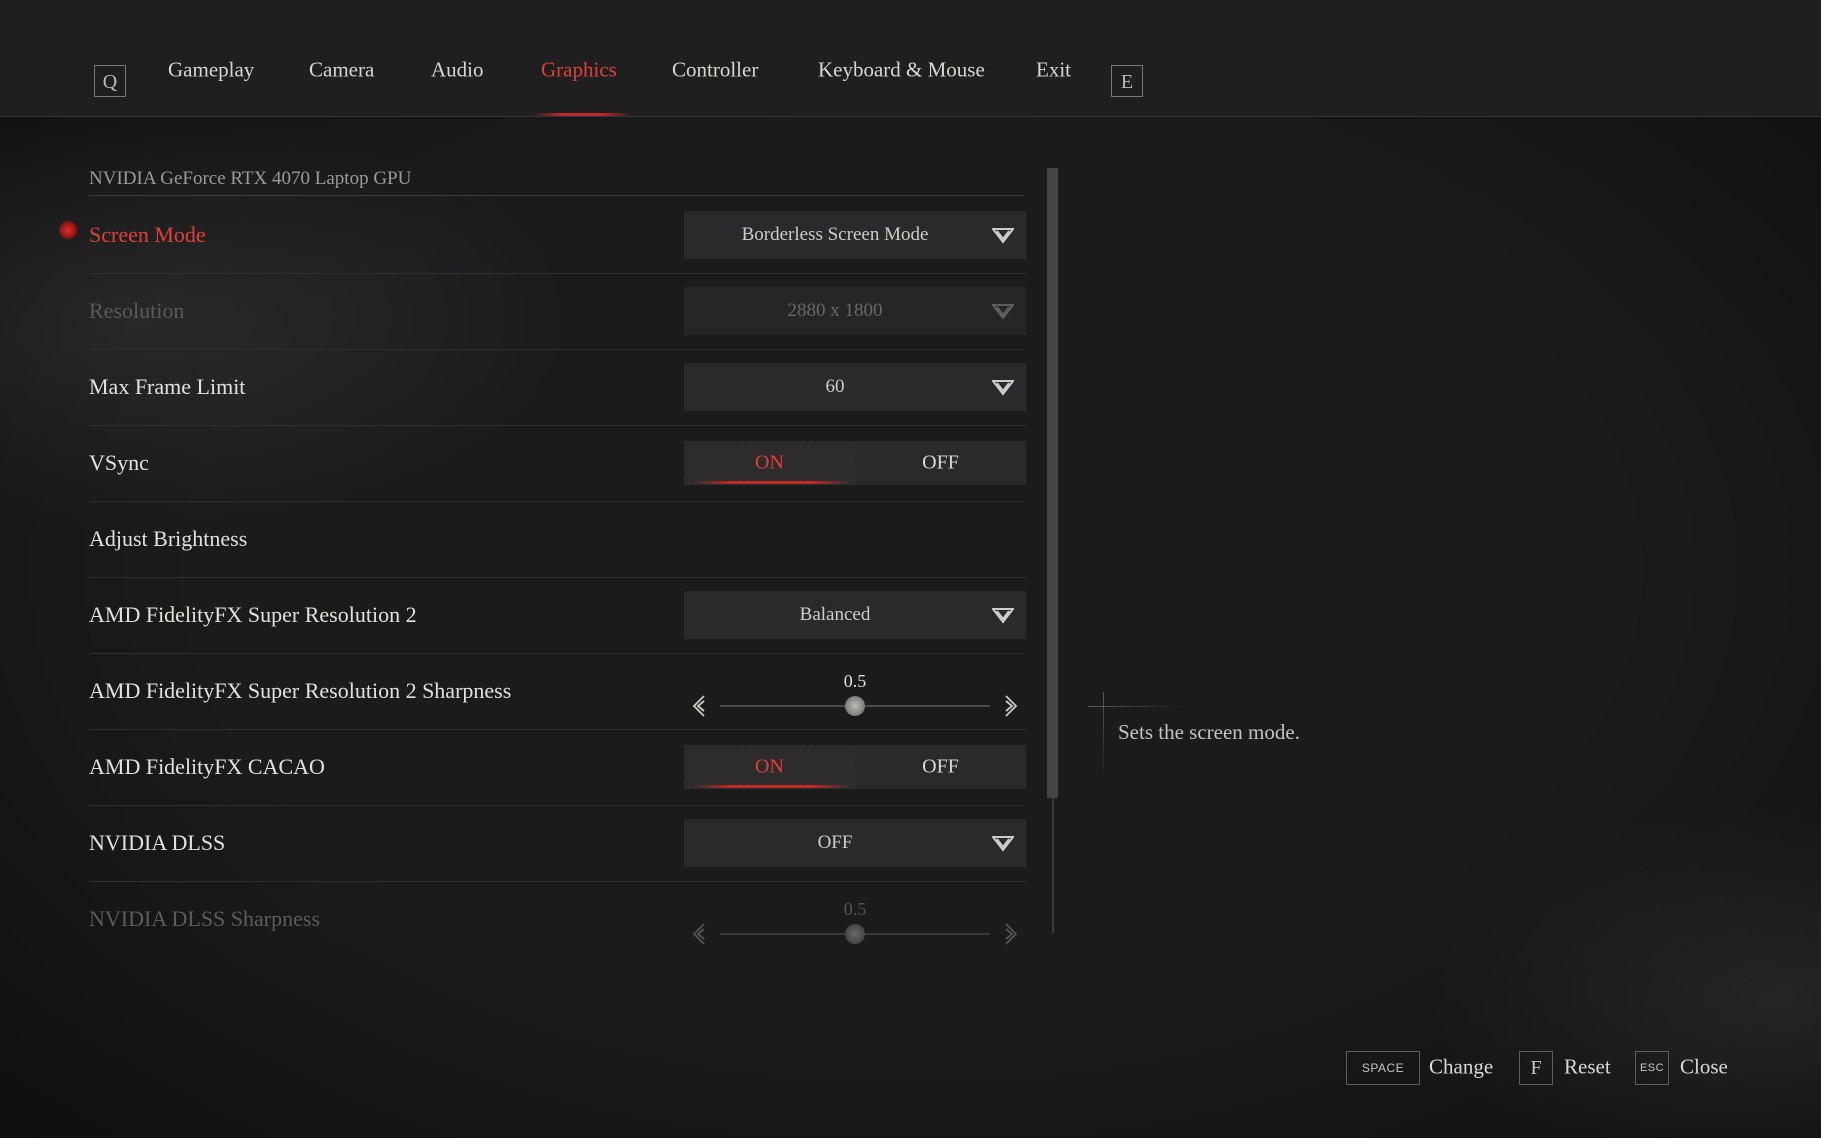 The image size is (1821, 1138). I want to click on scrollbar-thumb, so click(1052, 483).